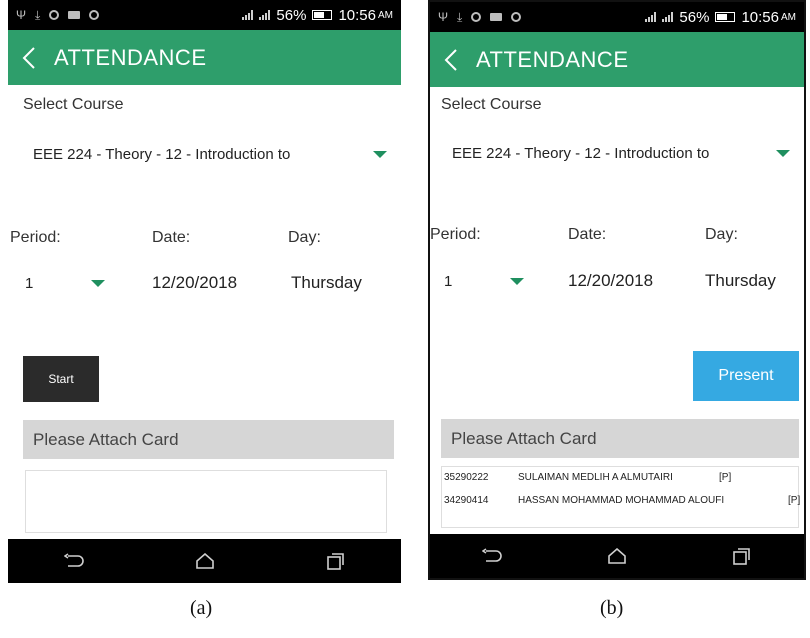 The height and width of the screenshot is (638, 810). I want to click on caption-b: (b), so click(612, 608).